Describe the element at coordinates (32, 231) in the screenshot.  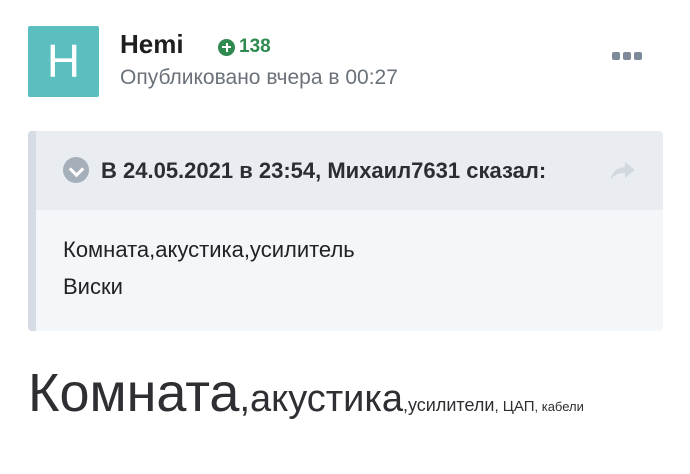
I see `quote-left-bar` at that location.